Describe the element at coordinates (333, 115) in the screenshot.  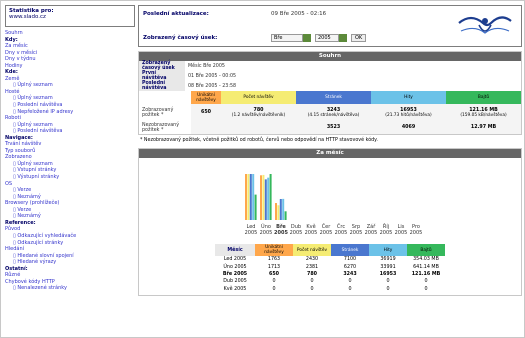
I see `viewed-pages-sub: (4.15 stránek/návštěva)` at that location.